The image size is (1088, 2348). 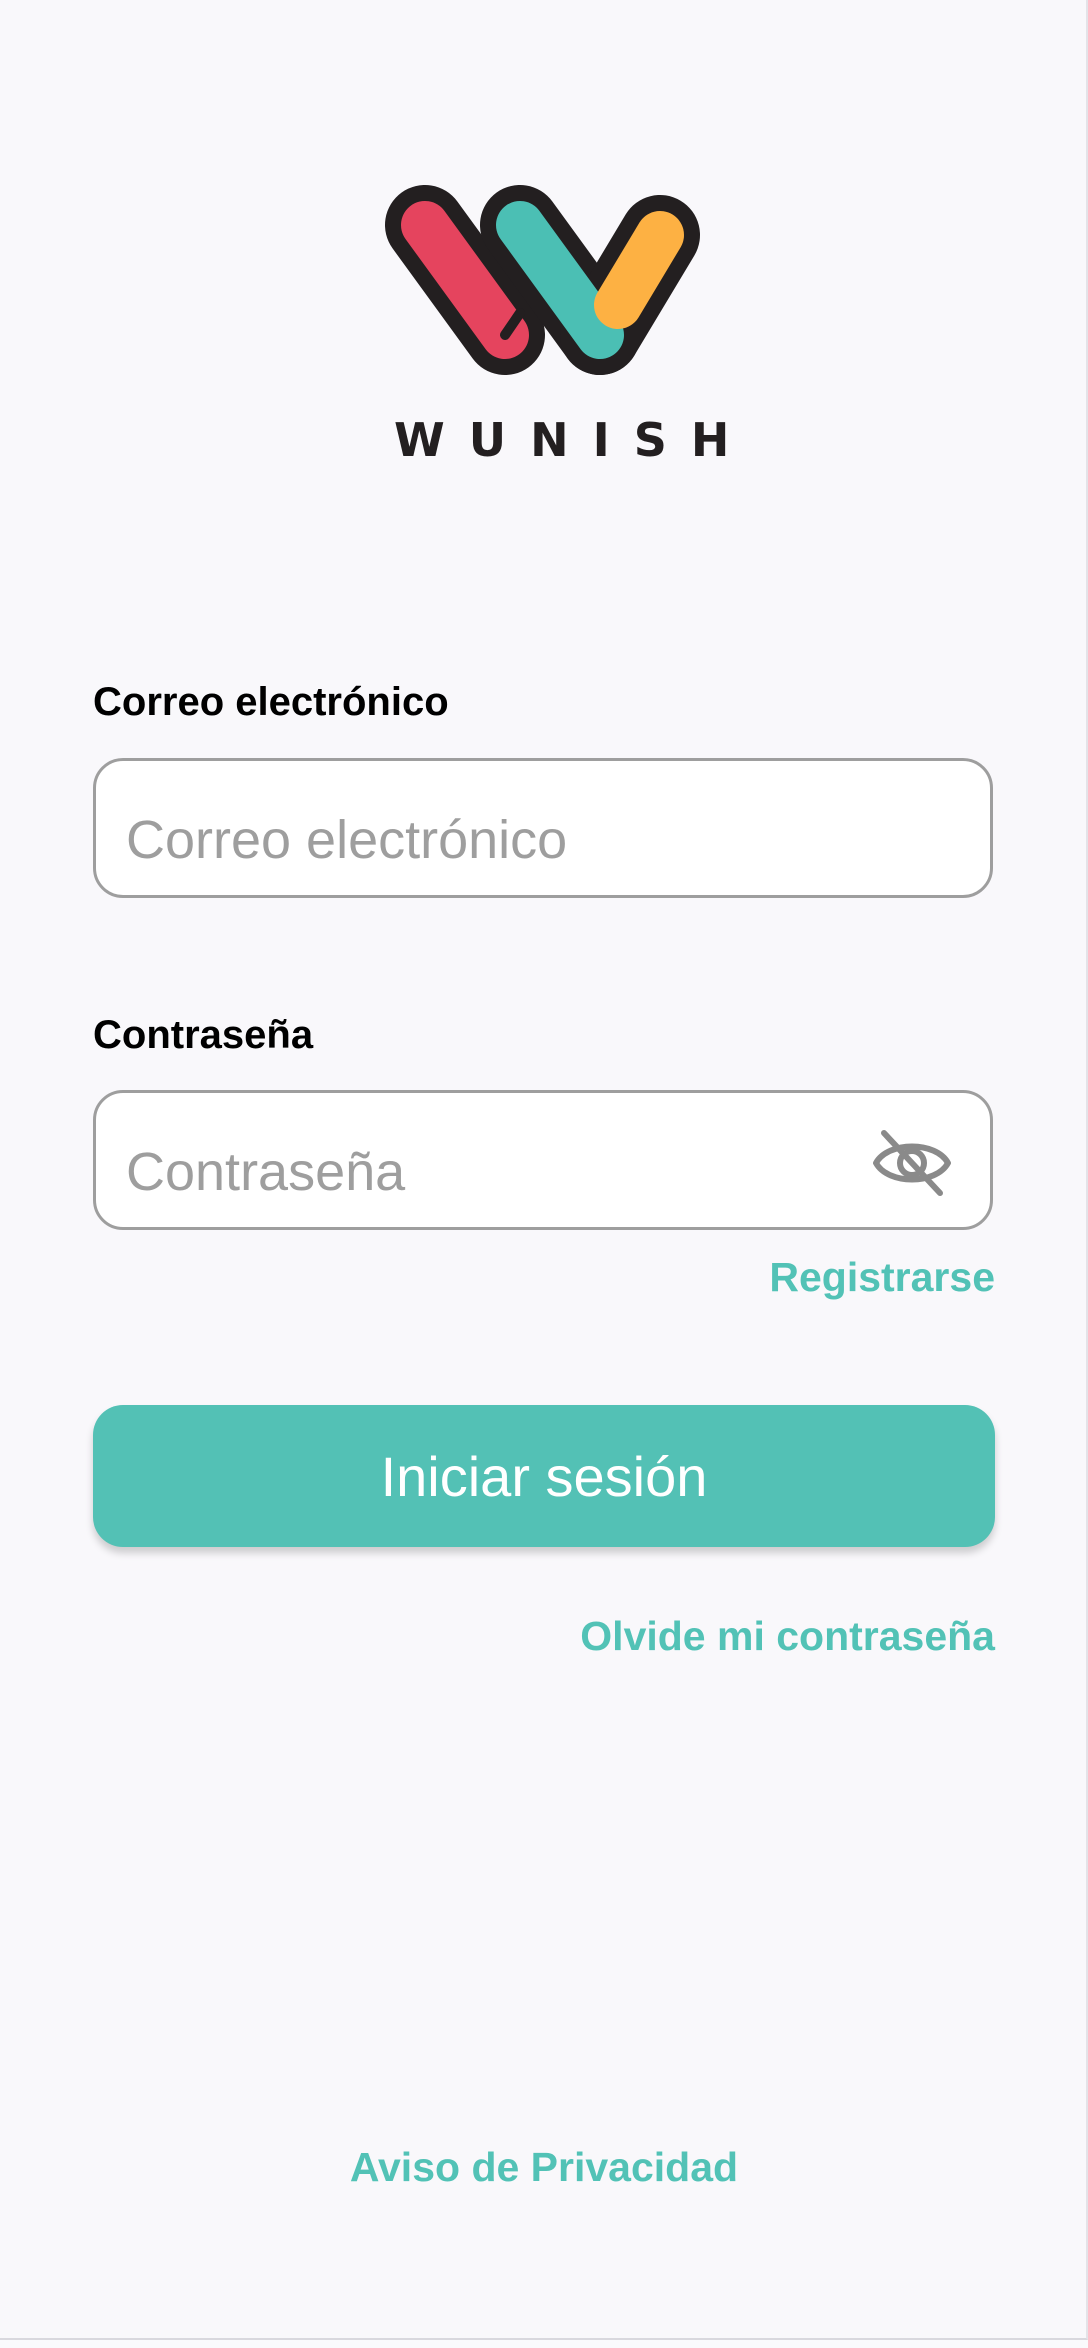 I want to click on eye-off-icon, so click(x=912, y=1163).